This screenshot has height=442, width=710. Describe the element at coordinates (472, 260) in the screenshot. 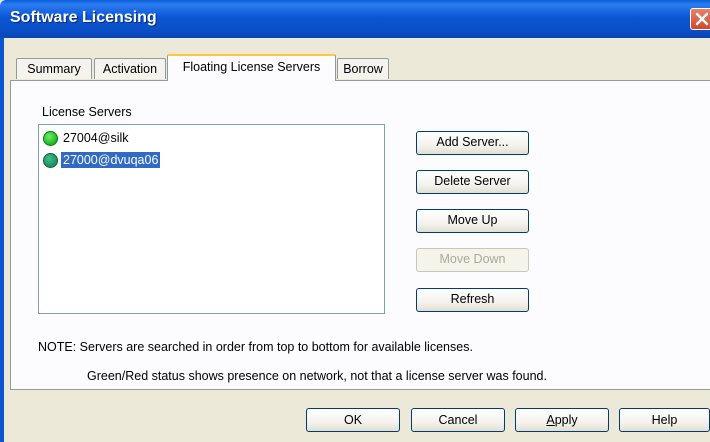

I see `move-down-button: Move Down` at that location.